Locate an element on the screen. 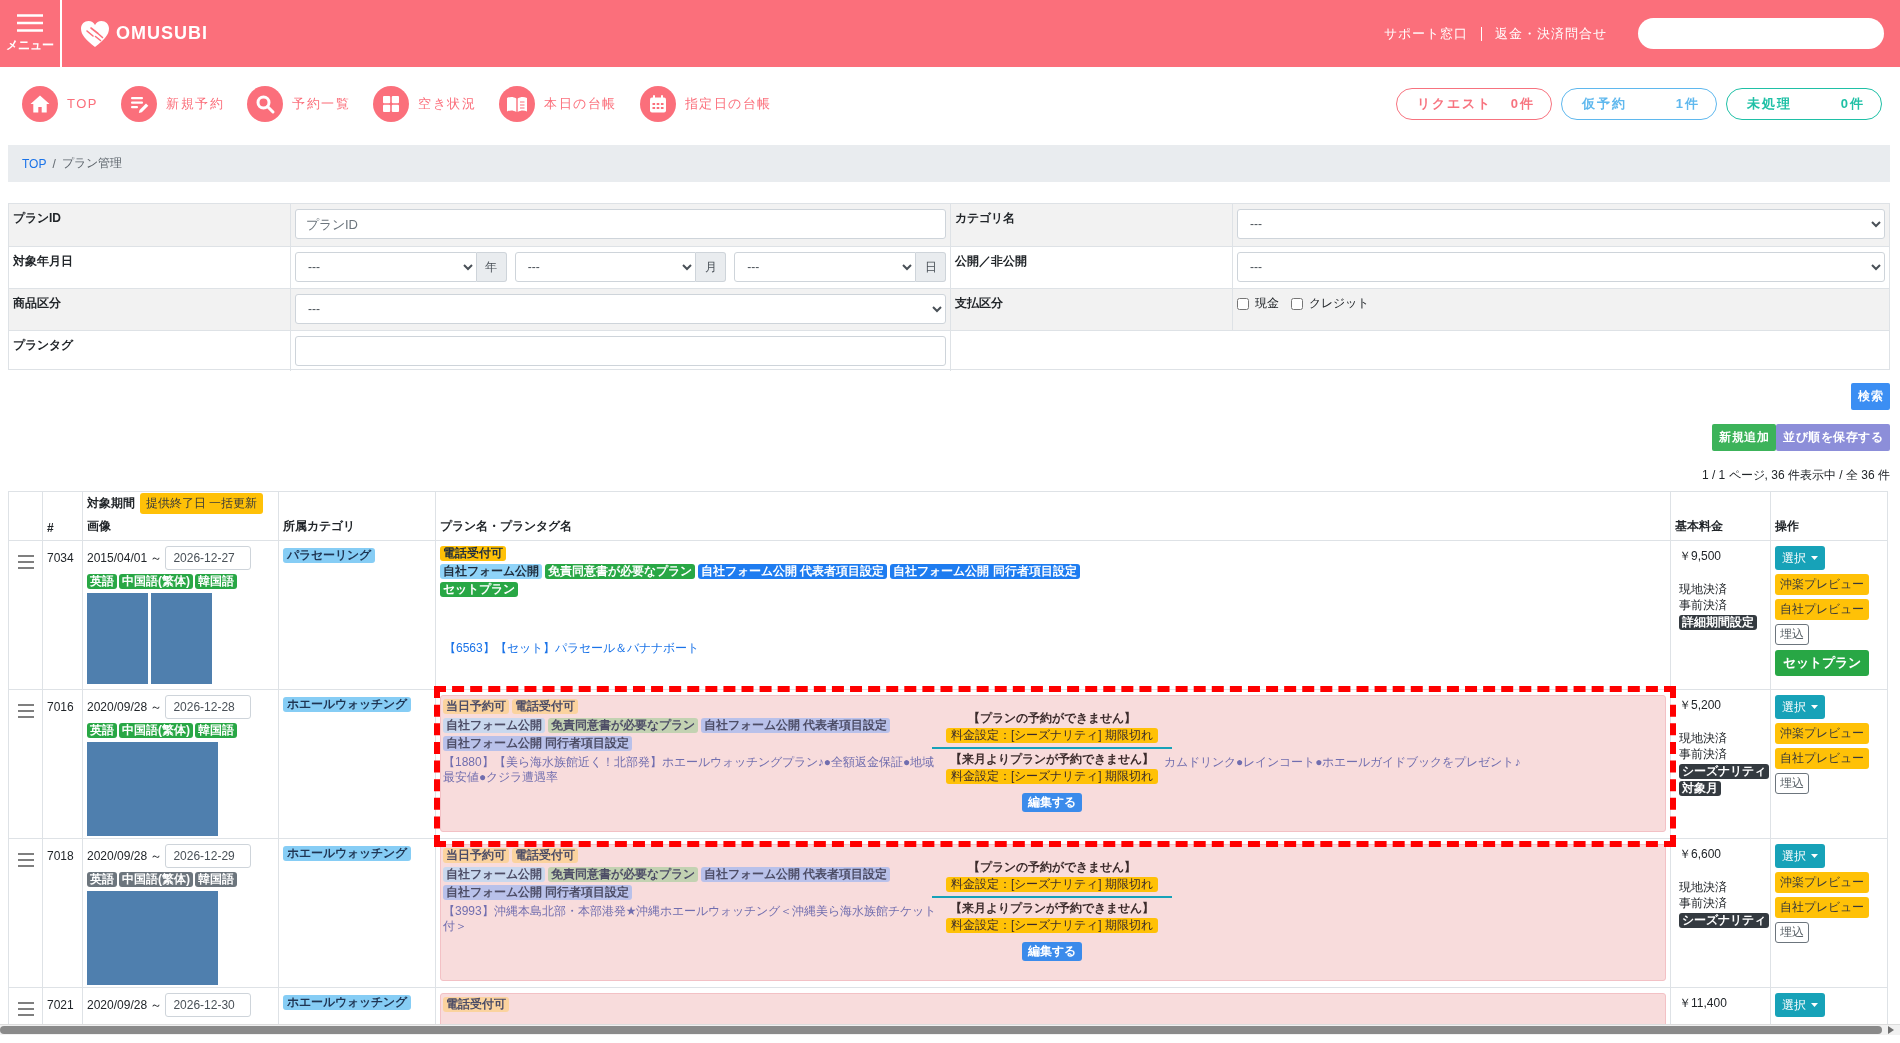  unavailable-message: 【プランの予約ができません】 is located at coordinates (1052, 718).